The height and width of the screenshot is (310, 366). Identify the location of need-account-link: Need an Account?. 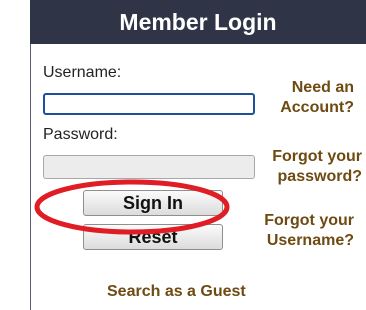
(317, 98).